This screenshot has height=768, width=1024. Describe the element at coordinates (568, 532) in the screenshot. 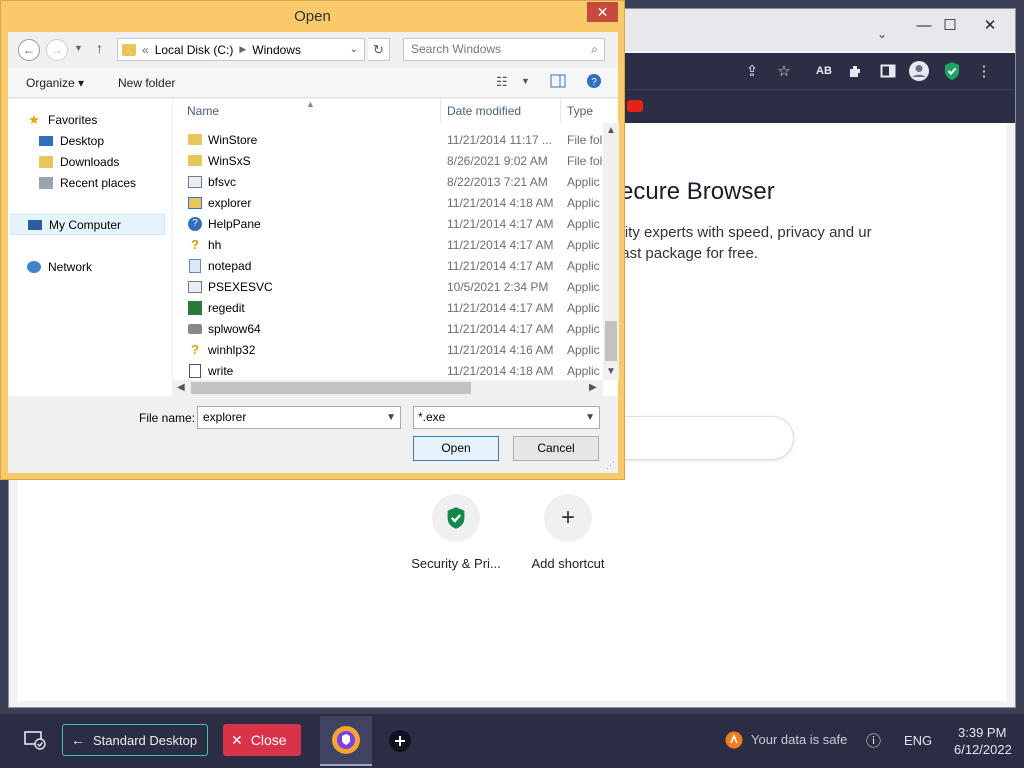

I see `shortcut-add: + Add shortcut` at that location.